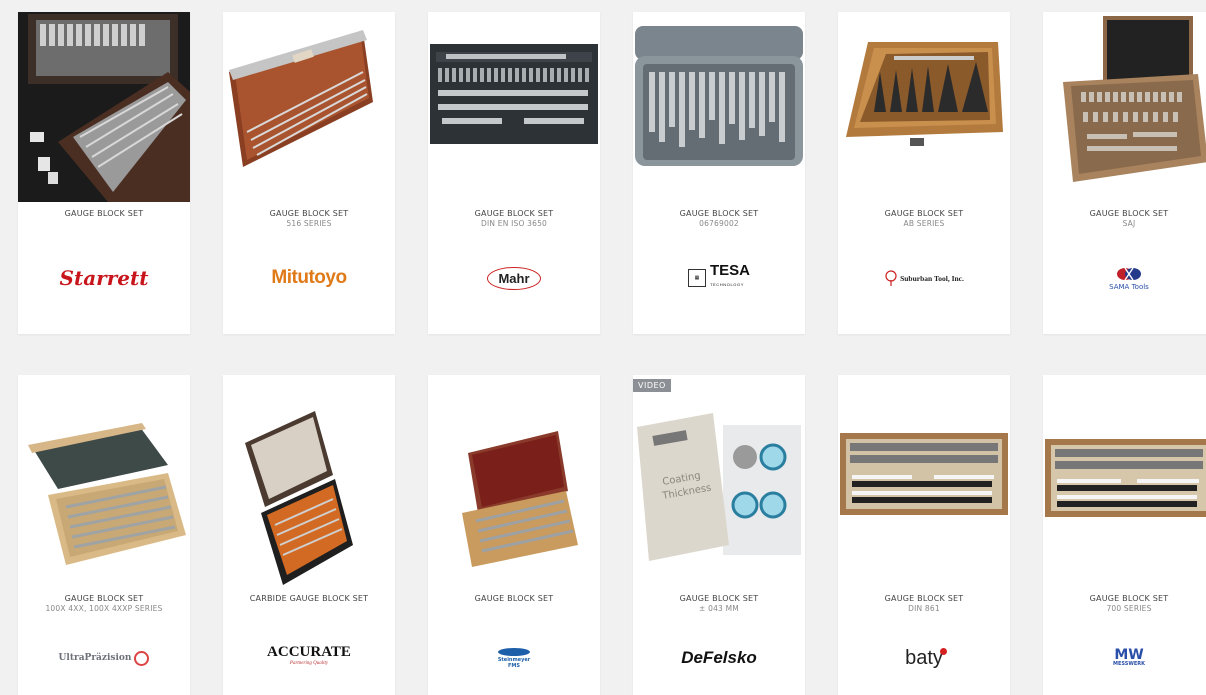  Describe the element at coordinates (924, 604) in the screenshot. I see `product-title: GAUGE BLOCK SET DIN 861` at that location.